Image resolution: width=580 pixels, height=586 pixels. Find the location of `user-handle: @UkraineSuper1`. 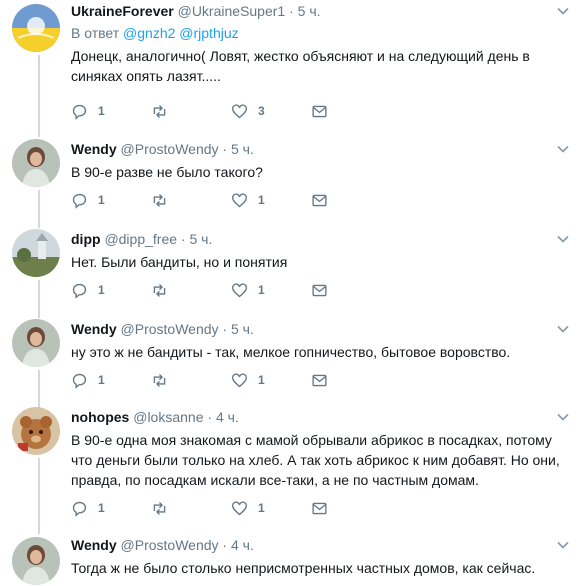

user-handle: @UkraineSuper1 is located at coordinates (232, 11).